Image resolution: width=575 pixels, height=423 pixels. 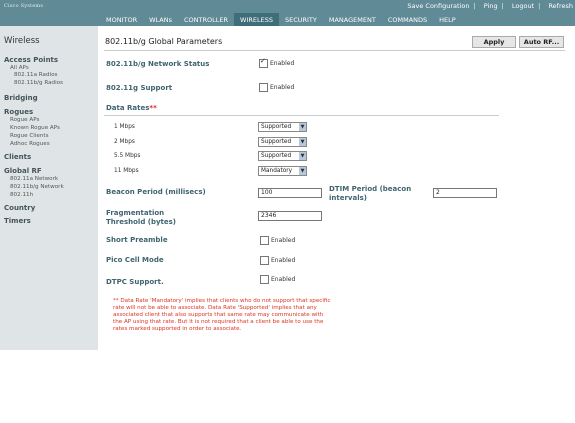 What do you see at coordinates (19, 208) in the screenshot?
I see `sidebar-country: Country` at bounding box center [19, 208].